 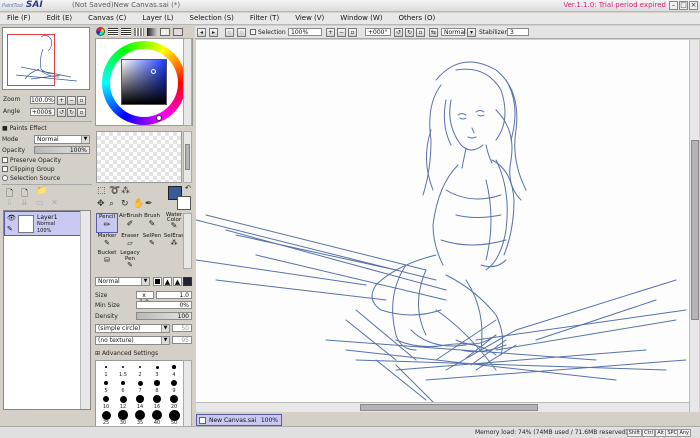 What do you see at coordinates (149, 204) in the screenshot?
I see `eyedropper-icon: ✒` at bounding box center [149, 204].